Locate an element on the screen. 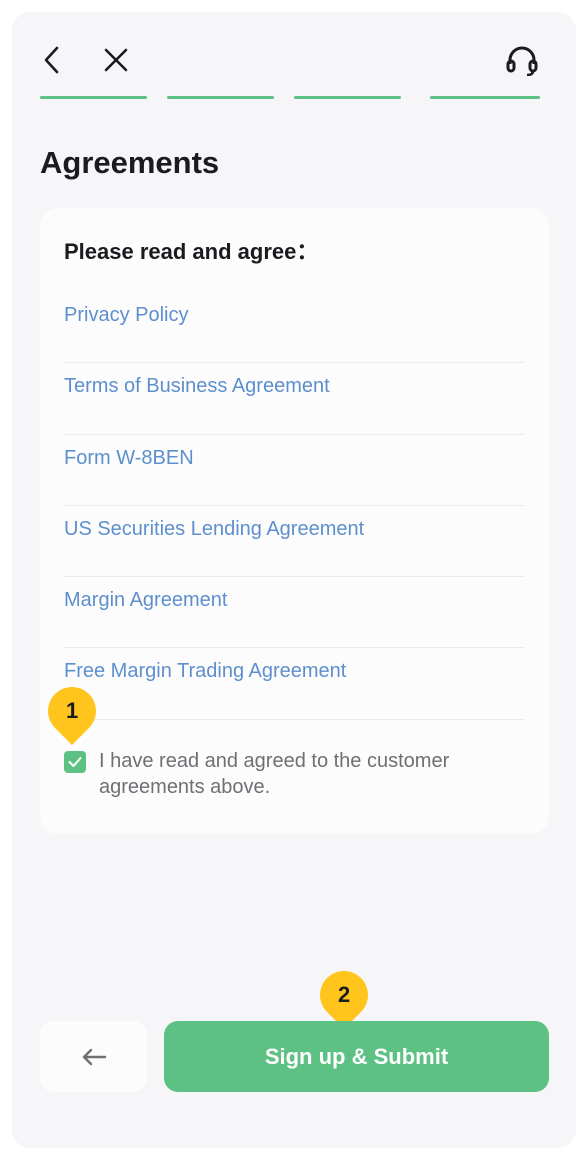  page-title: Agreements is located at coordinates (130, 162).